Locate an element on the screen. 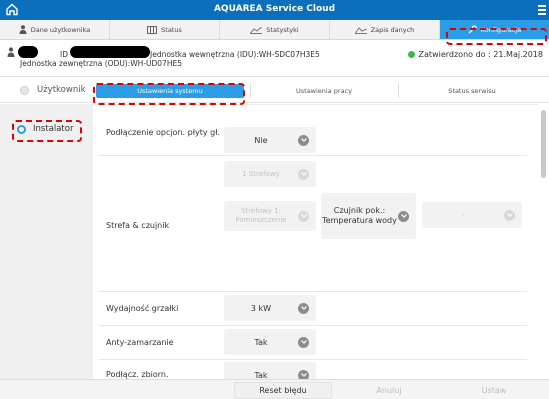 The height and width of the screenshot is (399, 549). dropdown-value: Czujnik pok.: Temperatura wody is located at coordinates (359, 215).